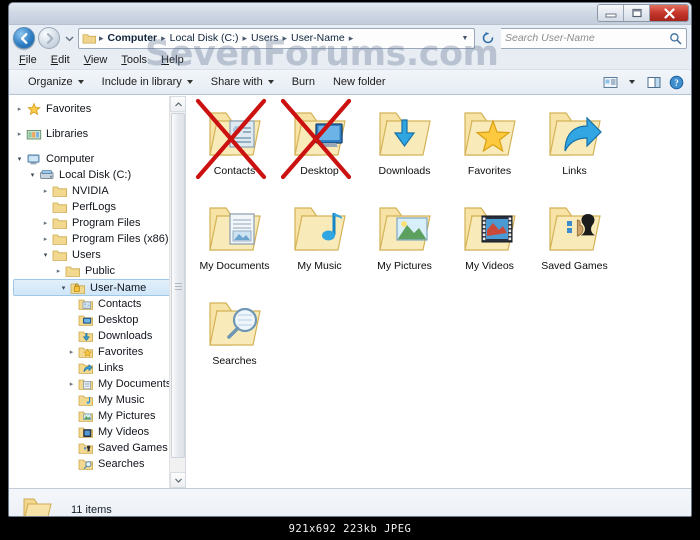 Image resolution: width=700 pixels, height=540 pixels. I want to click on sidebar-item-program-files-x86: ▸ Program Files (x86), so click(97, 239).